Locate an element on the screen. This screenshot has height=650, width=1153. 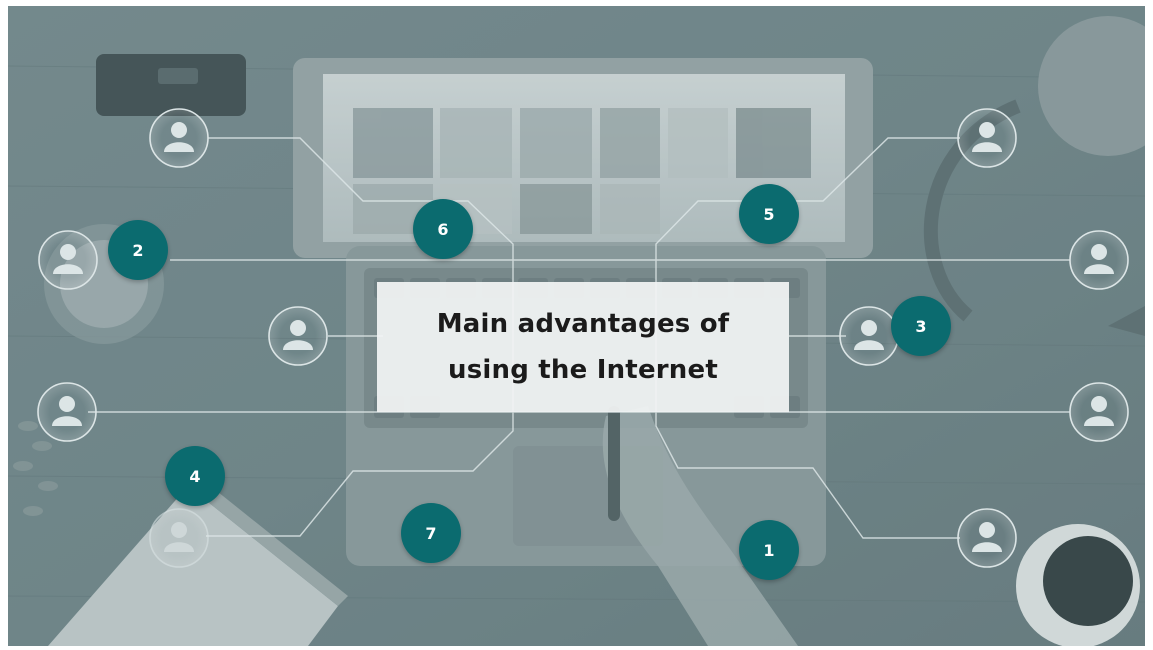
badge-6: 6 is located at coordinates (443, 229).